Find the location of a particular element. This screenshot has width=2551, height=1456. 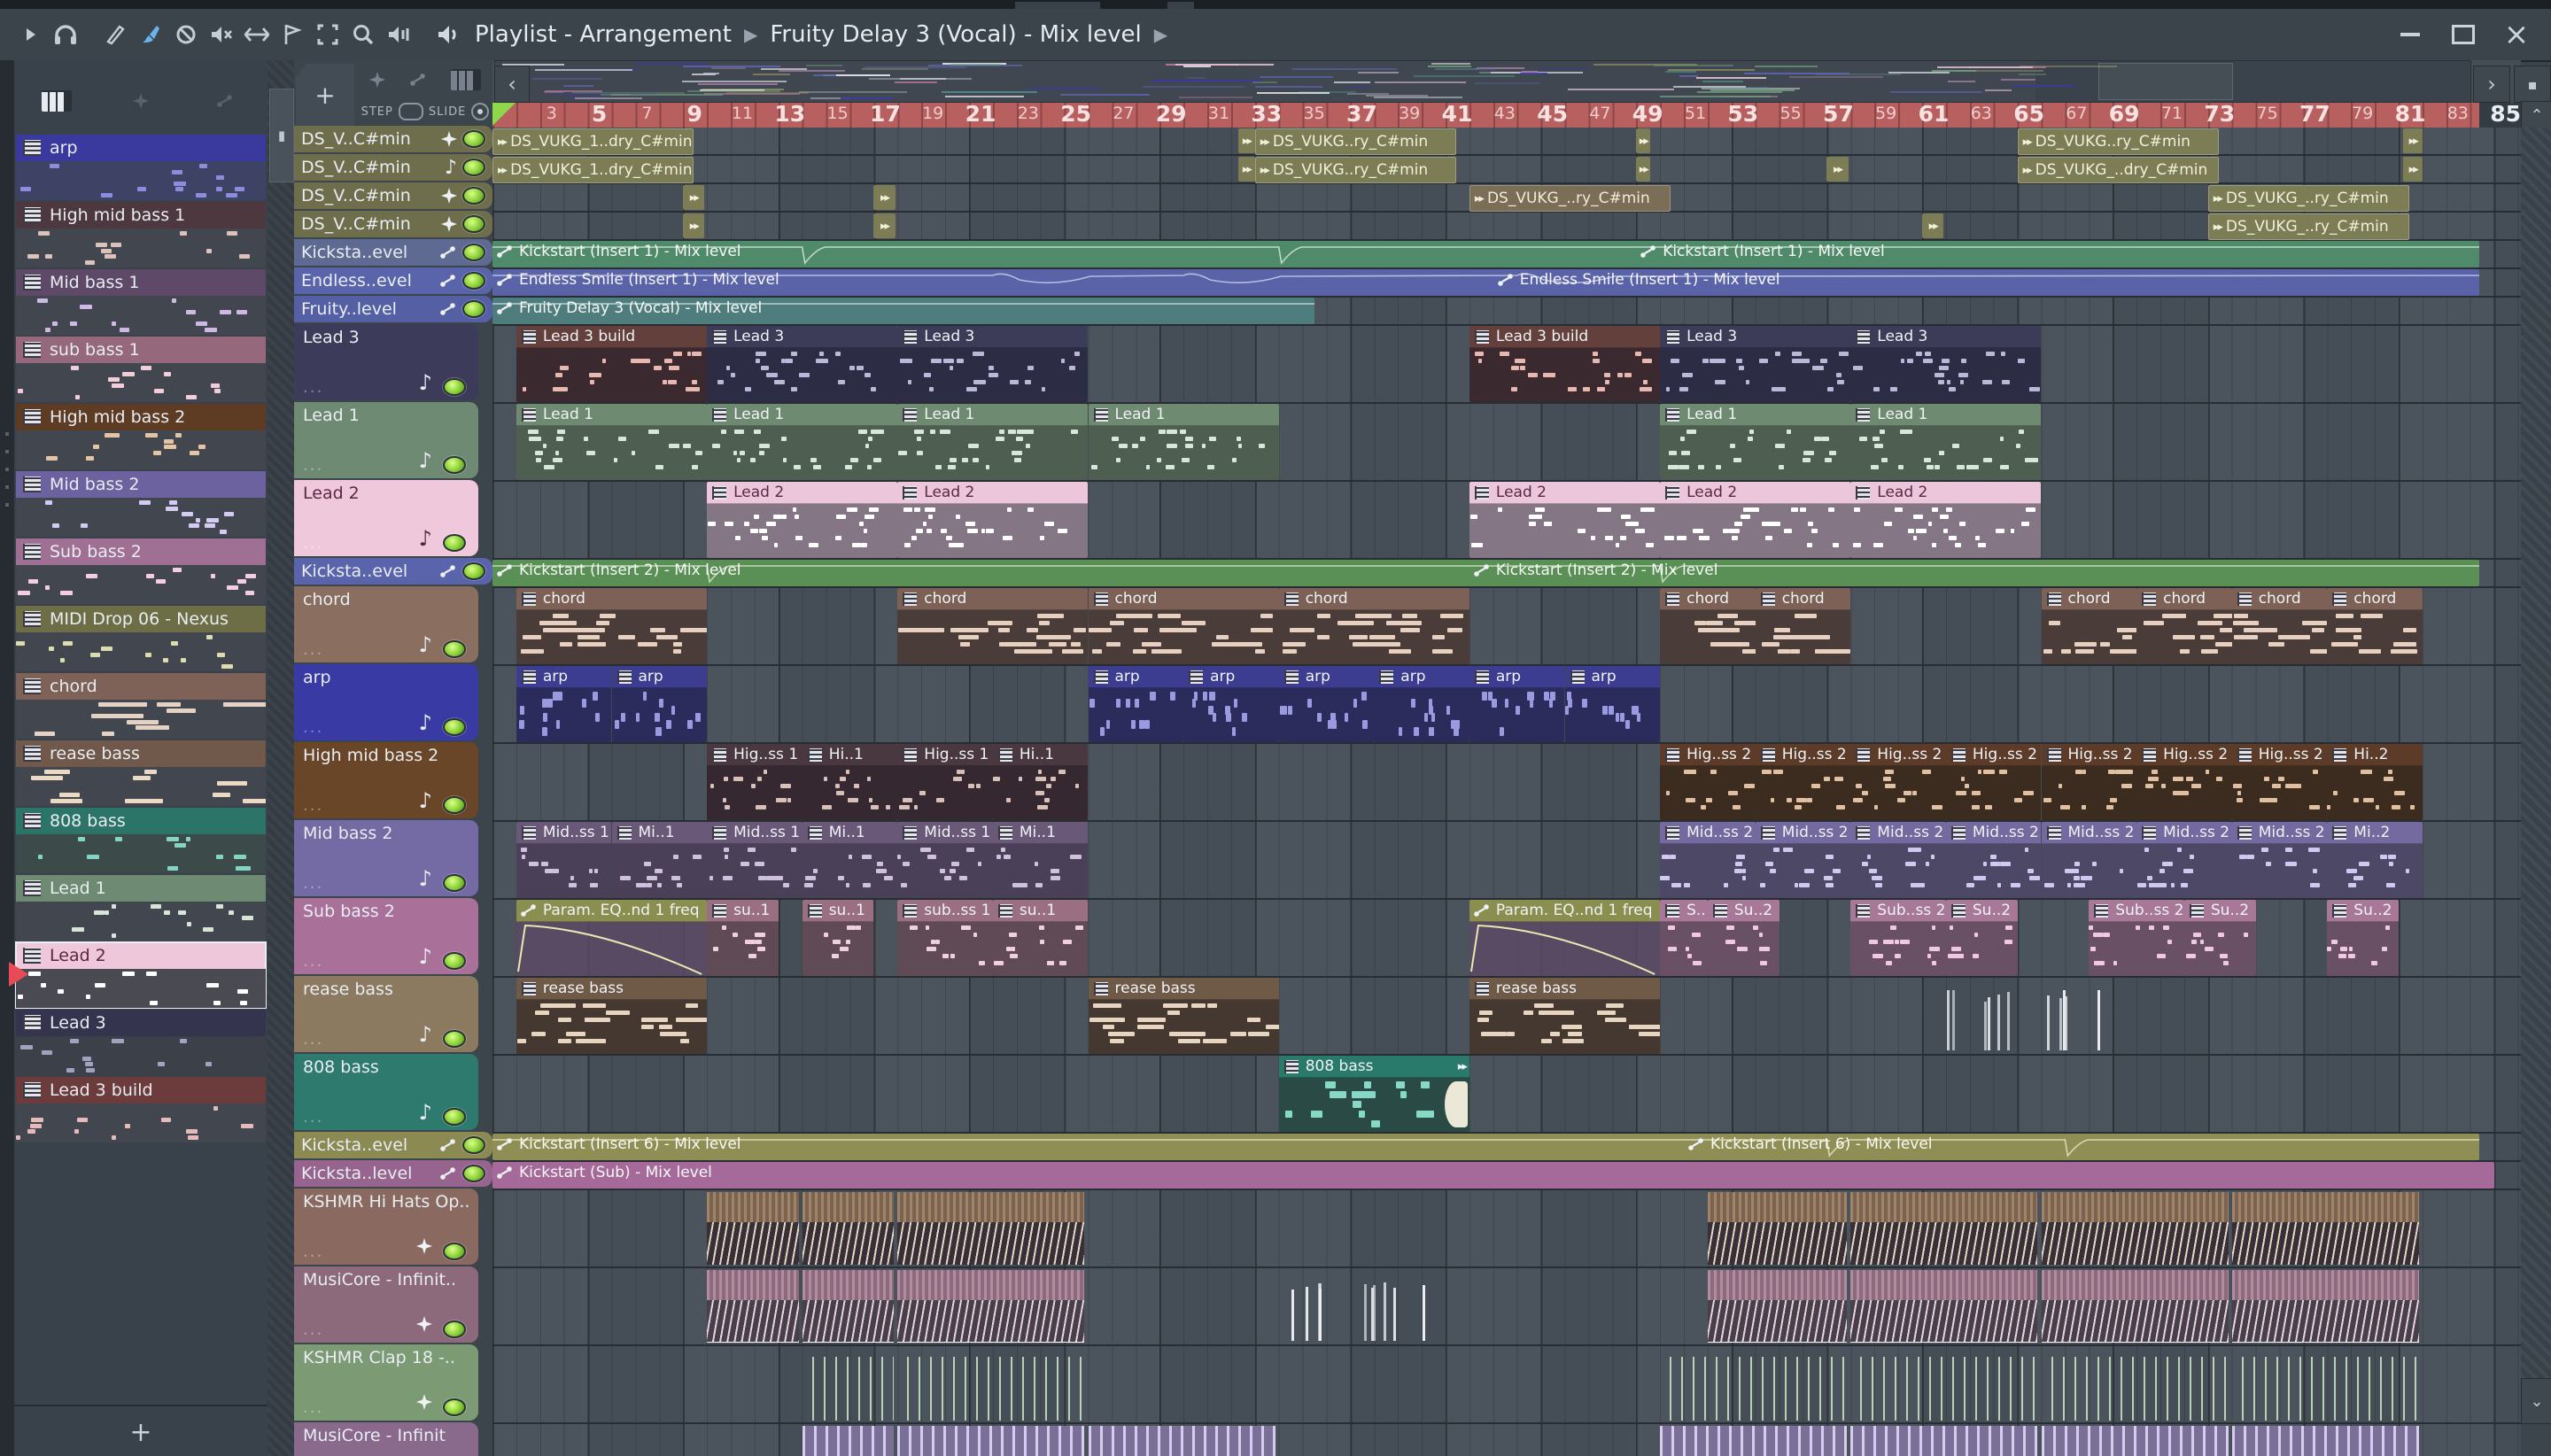

pattern-item-header: Lead 3 build is located at coordinates (141, 1091).